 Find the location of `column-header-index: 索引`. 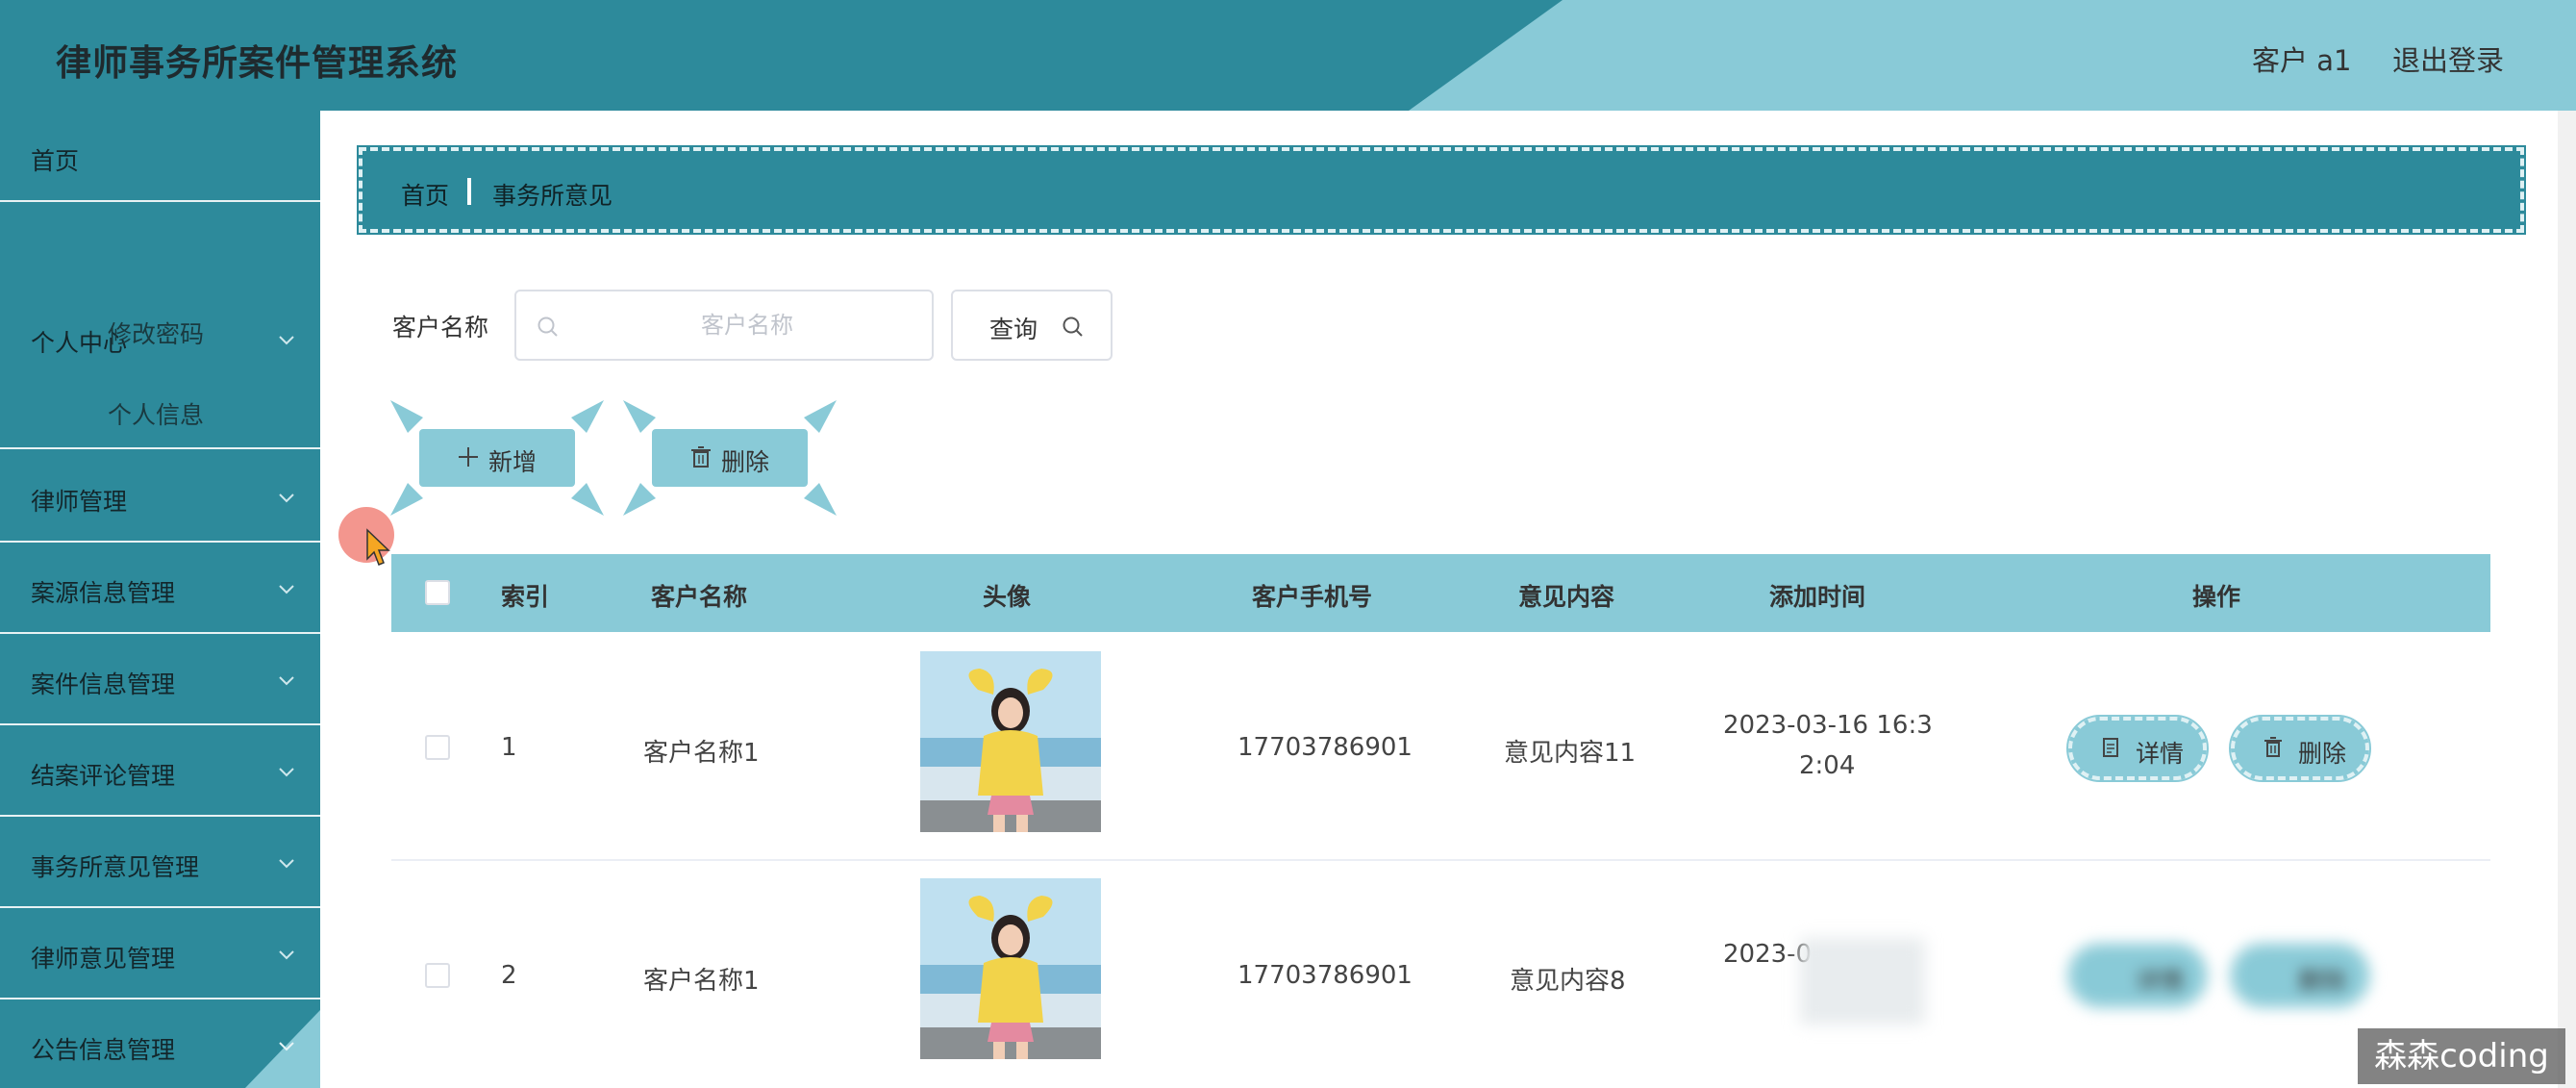

column-header-index: 索引 is located at coordinates (525, 597).